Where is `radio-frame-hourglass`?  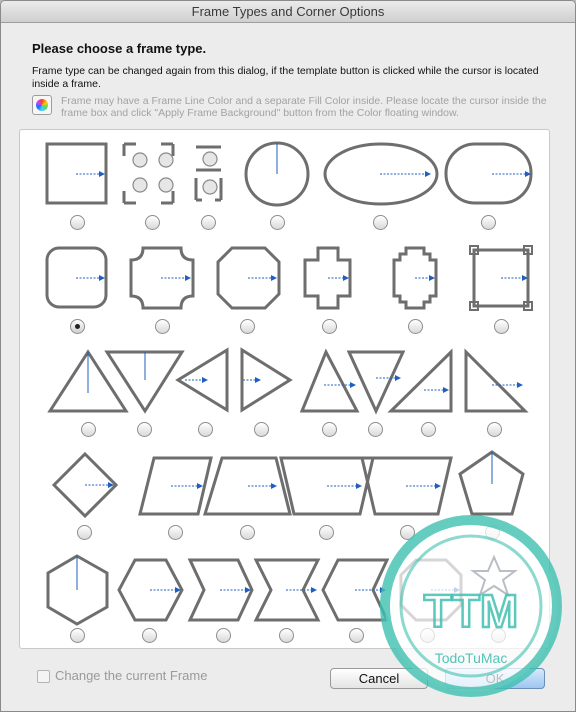
radio-frame-hourglass is located at coordinates (286, 635).